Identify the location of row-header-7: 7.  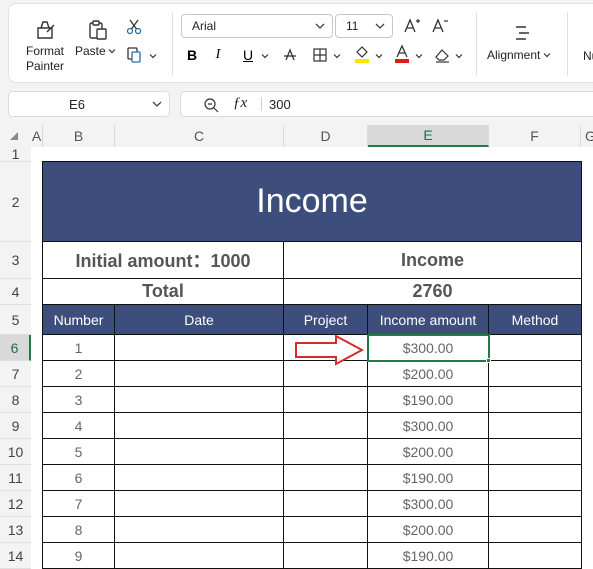
(15, 374).